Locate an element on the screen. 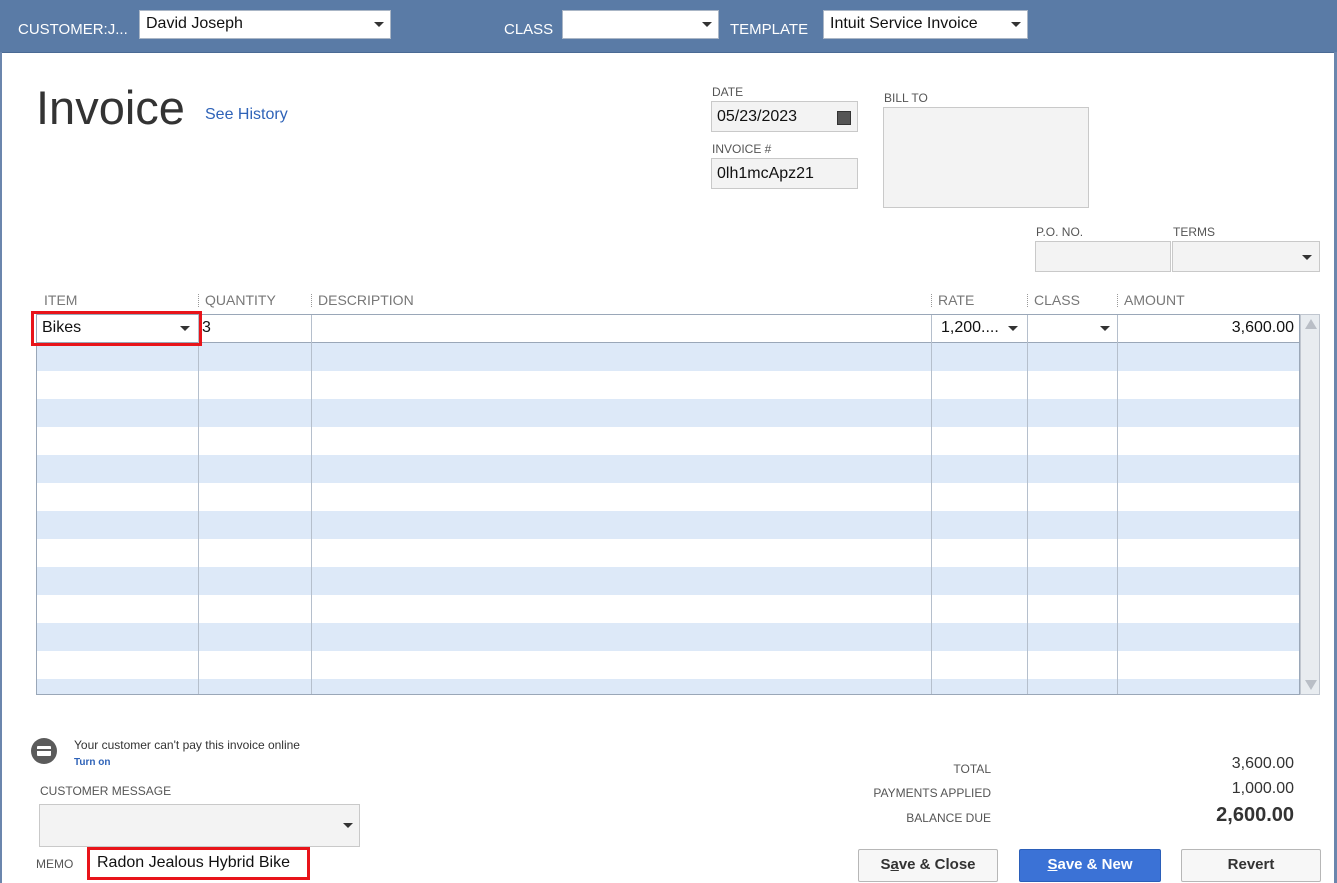  date-value: 05/23/2023 is located at coordinates (757, 116).